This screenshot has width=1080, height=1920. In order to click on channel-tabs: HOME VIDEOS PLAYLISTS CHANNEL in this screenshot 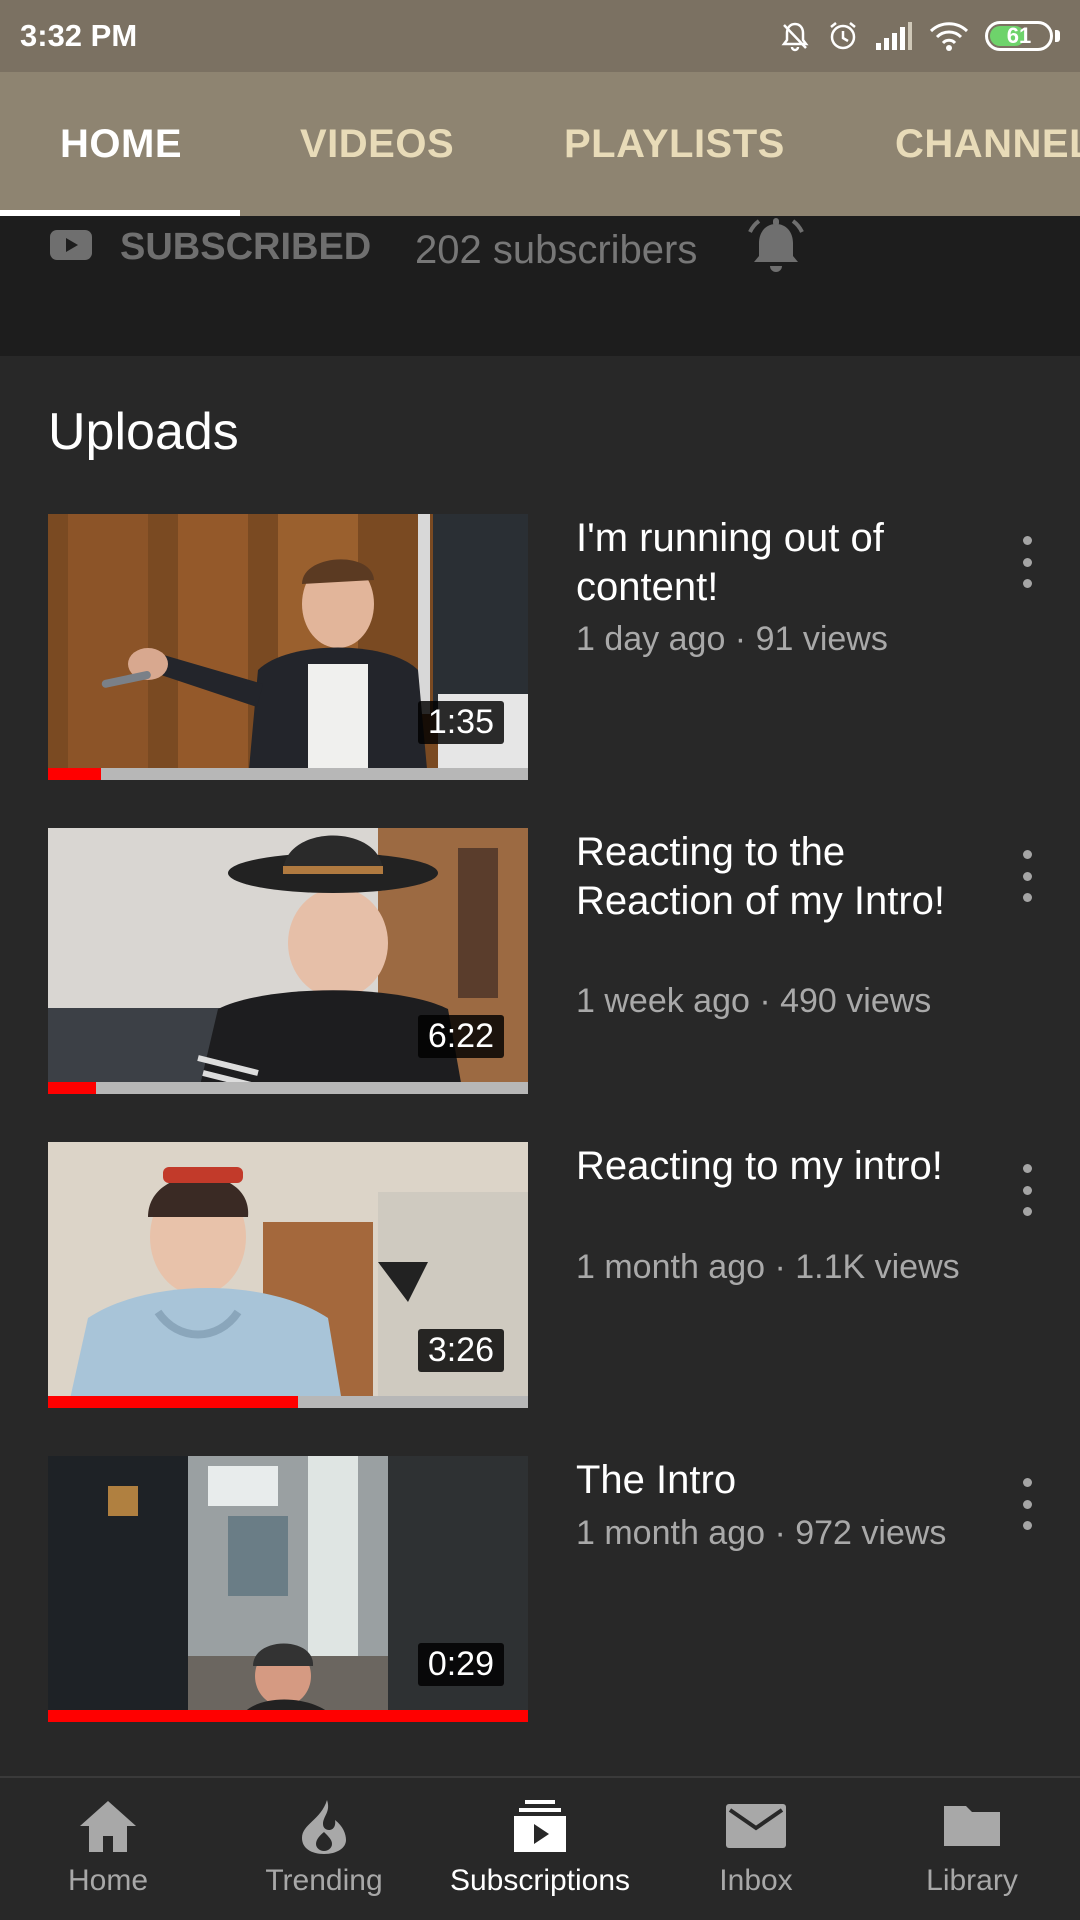, I will do `click(540, 144)`.